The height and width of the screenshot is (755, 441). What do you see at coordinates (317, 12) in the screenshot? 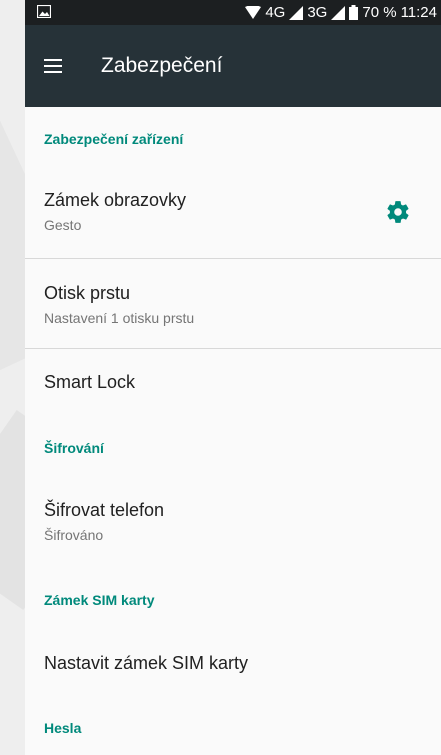
I see `network-3g-label: 3G` at bounding box center [317, 12].